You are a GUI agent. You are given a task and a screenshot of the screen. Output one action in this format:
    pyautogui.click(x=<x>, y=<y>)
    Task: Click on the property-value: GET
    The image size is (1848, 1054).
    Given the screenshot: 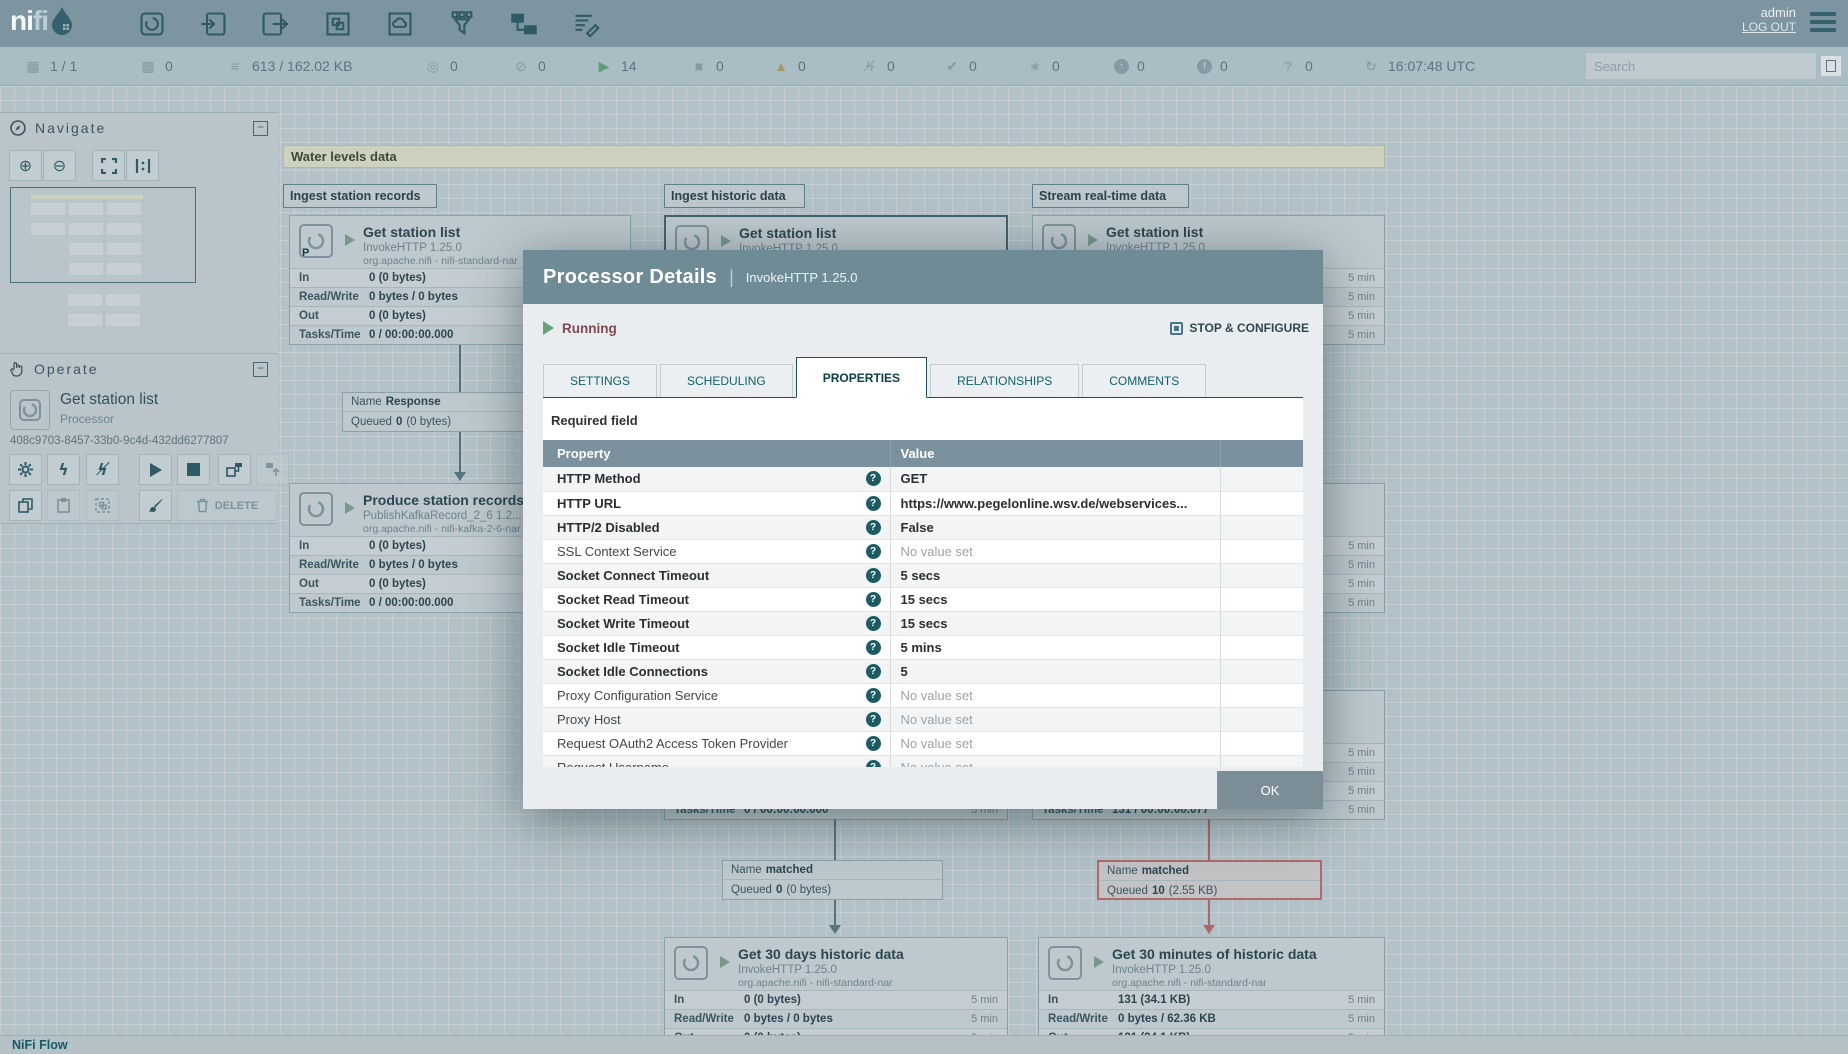 What is the action you would take?
    pyautogui.click(x=1054, y=479)
    